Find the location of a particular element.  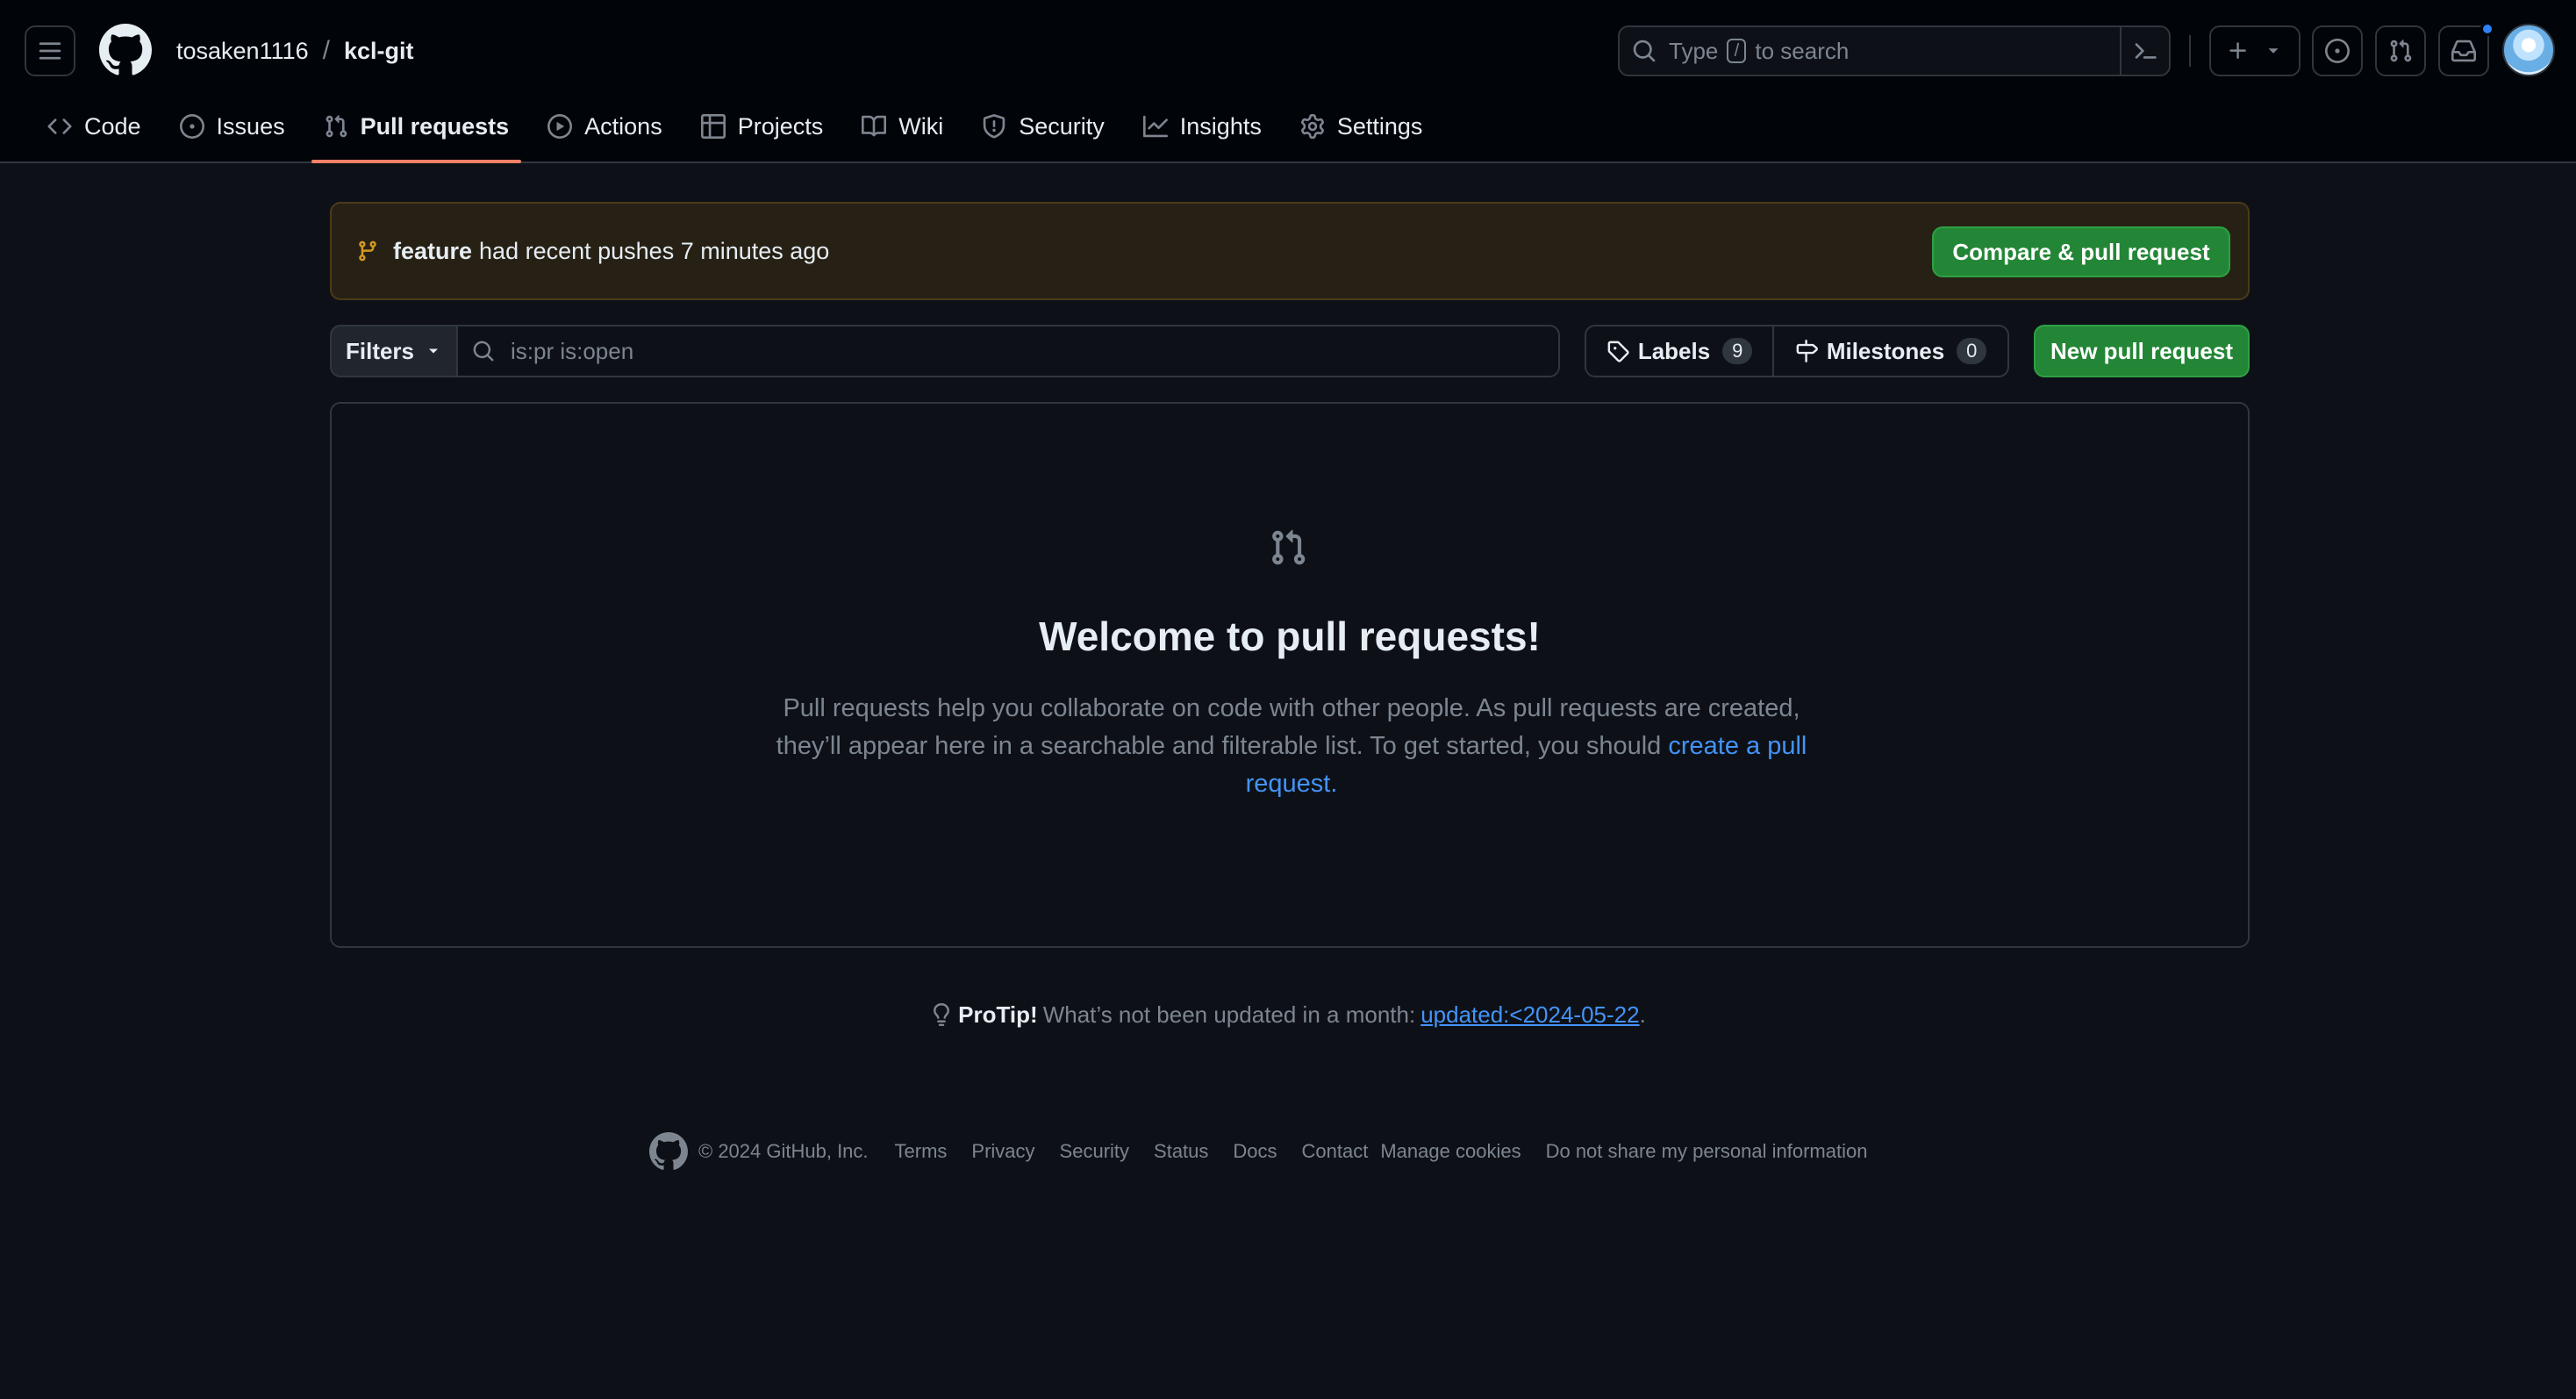

new-pull-request-button: New pull request is located at coordinates (2142, 351).